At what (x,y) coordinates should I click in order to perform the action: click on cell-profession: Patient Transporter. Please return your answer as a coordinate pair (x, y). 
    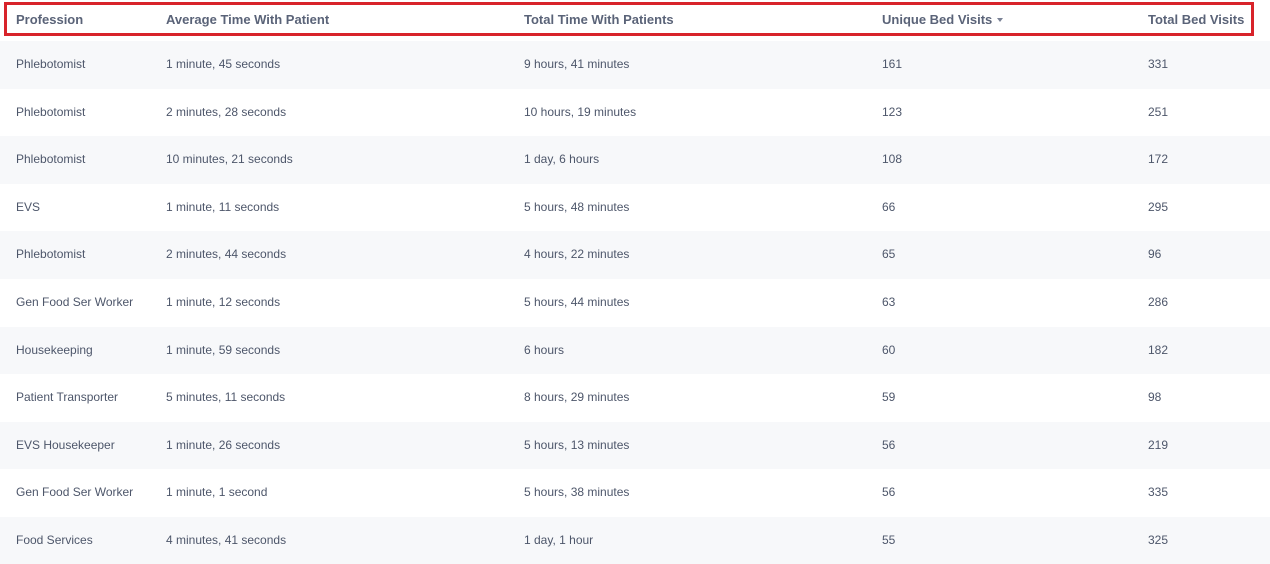
    Looking at the image, I should click on (67, 397).